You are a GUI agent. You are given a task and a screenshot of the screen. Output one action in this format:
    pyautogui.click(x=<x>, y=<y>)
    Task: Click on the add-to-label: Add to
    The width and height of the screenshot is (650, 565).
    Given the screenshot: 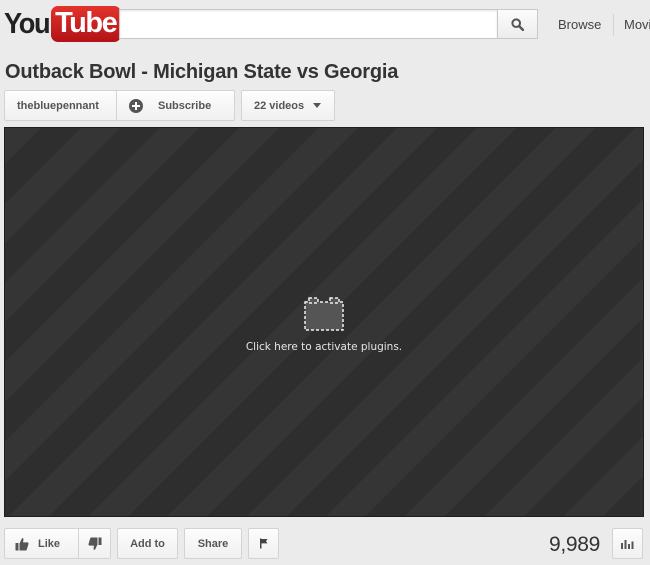 What is the action you would take?
    pyautogui.click(x=147, y=543)
    